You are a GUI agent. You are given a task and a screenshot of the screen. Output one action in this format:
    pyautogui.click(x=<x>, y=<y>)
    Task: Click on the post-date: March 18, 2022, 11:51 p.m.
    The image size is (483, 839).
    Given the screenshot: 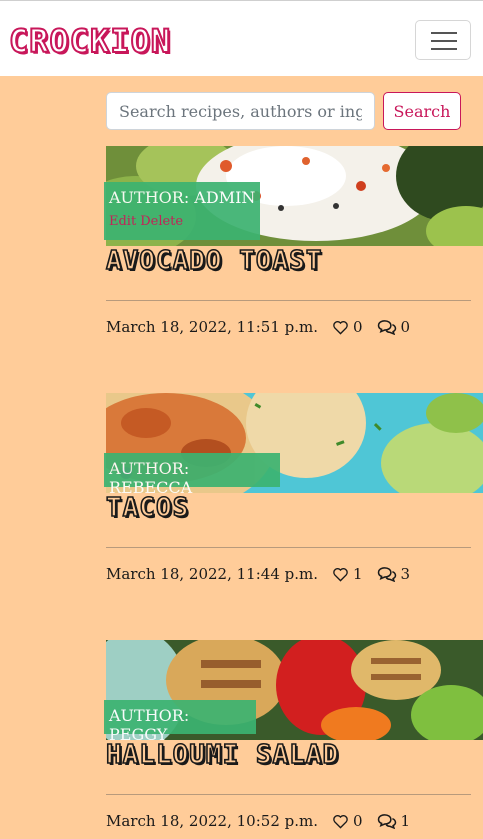 What is the action you would take?
    pyautogui.click(x=212, y=327)
    